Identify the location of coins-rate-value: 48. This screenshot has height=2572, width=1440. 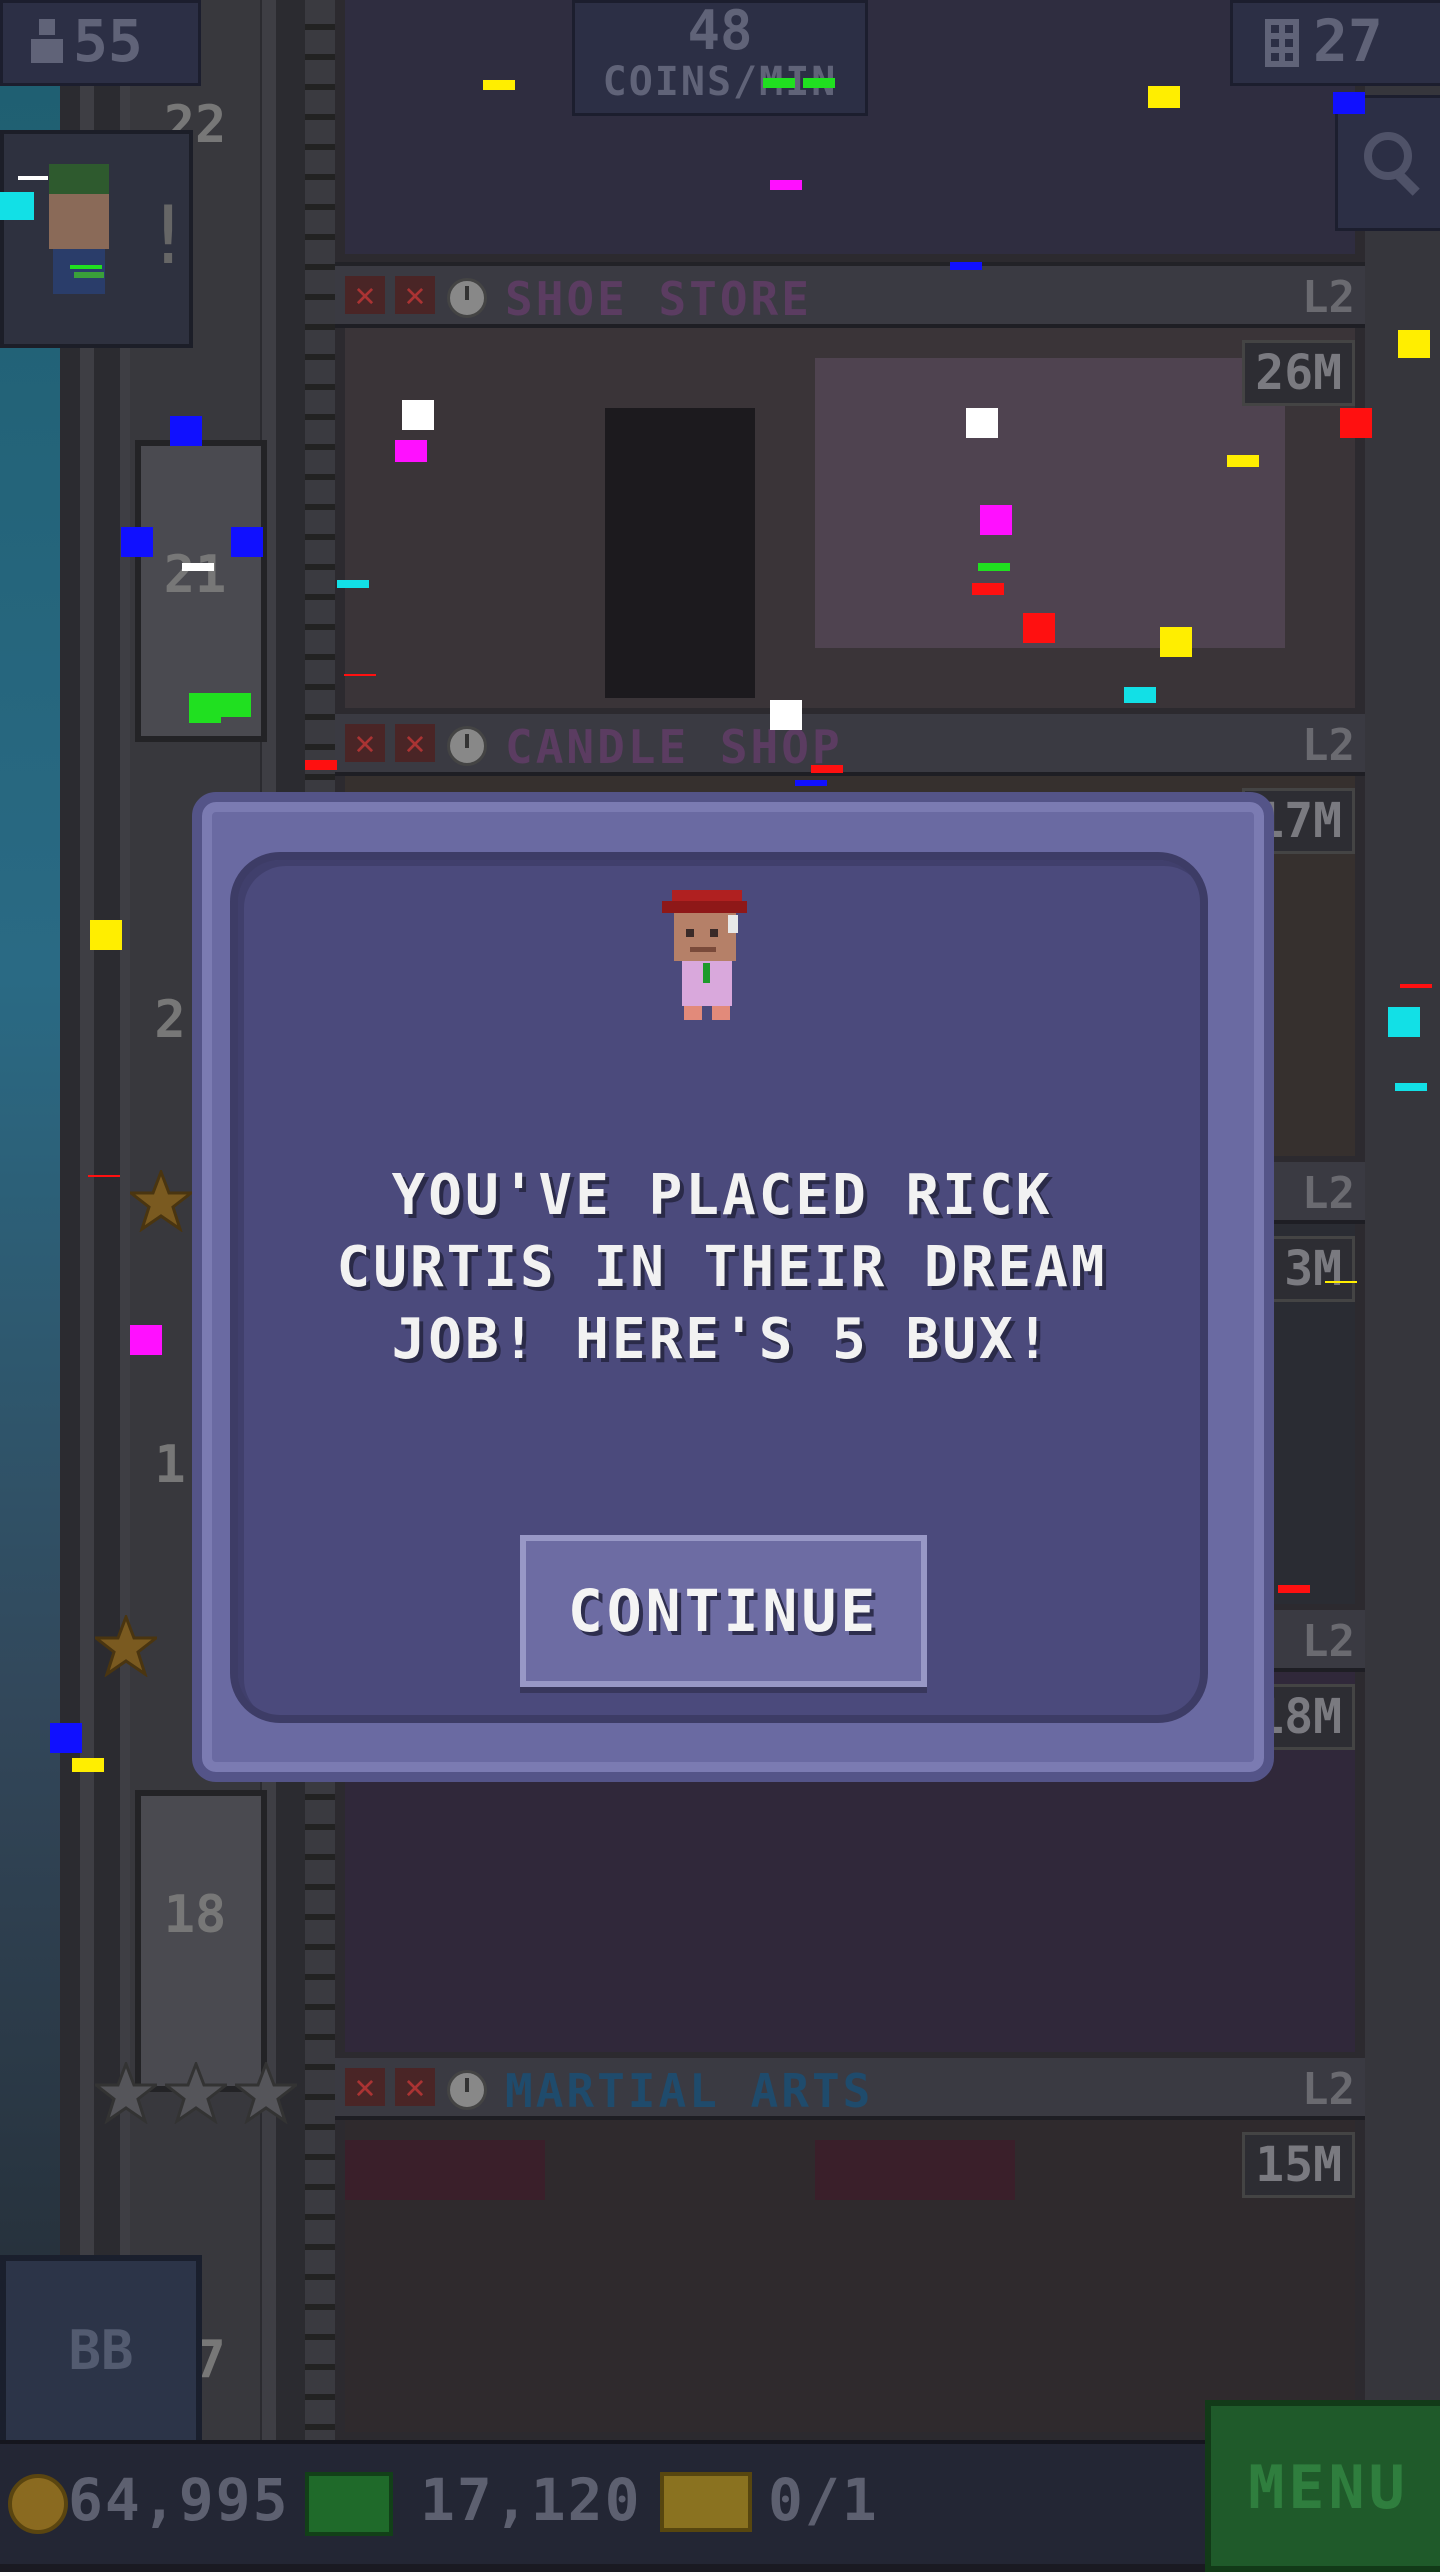
(720, 31).